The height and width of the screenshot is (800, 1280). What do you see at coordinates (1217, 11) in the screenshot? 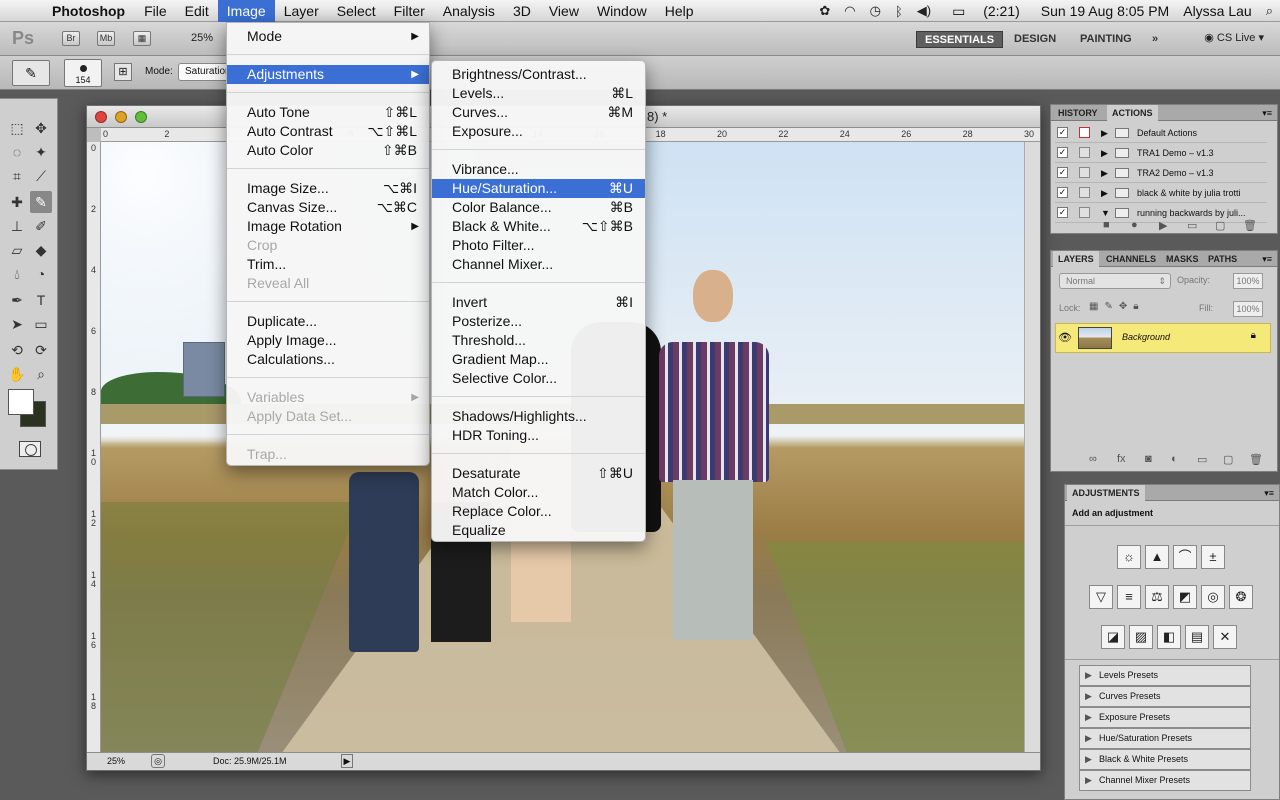
I see `menubar-user: Alyssa Lau` at bounding box center [1217, 11].